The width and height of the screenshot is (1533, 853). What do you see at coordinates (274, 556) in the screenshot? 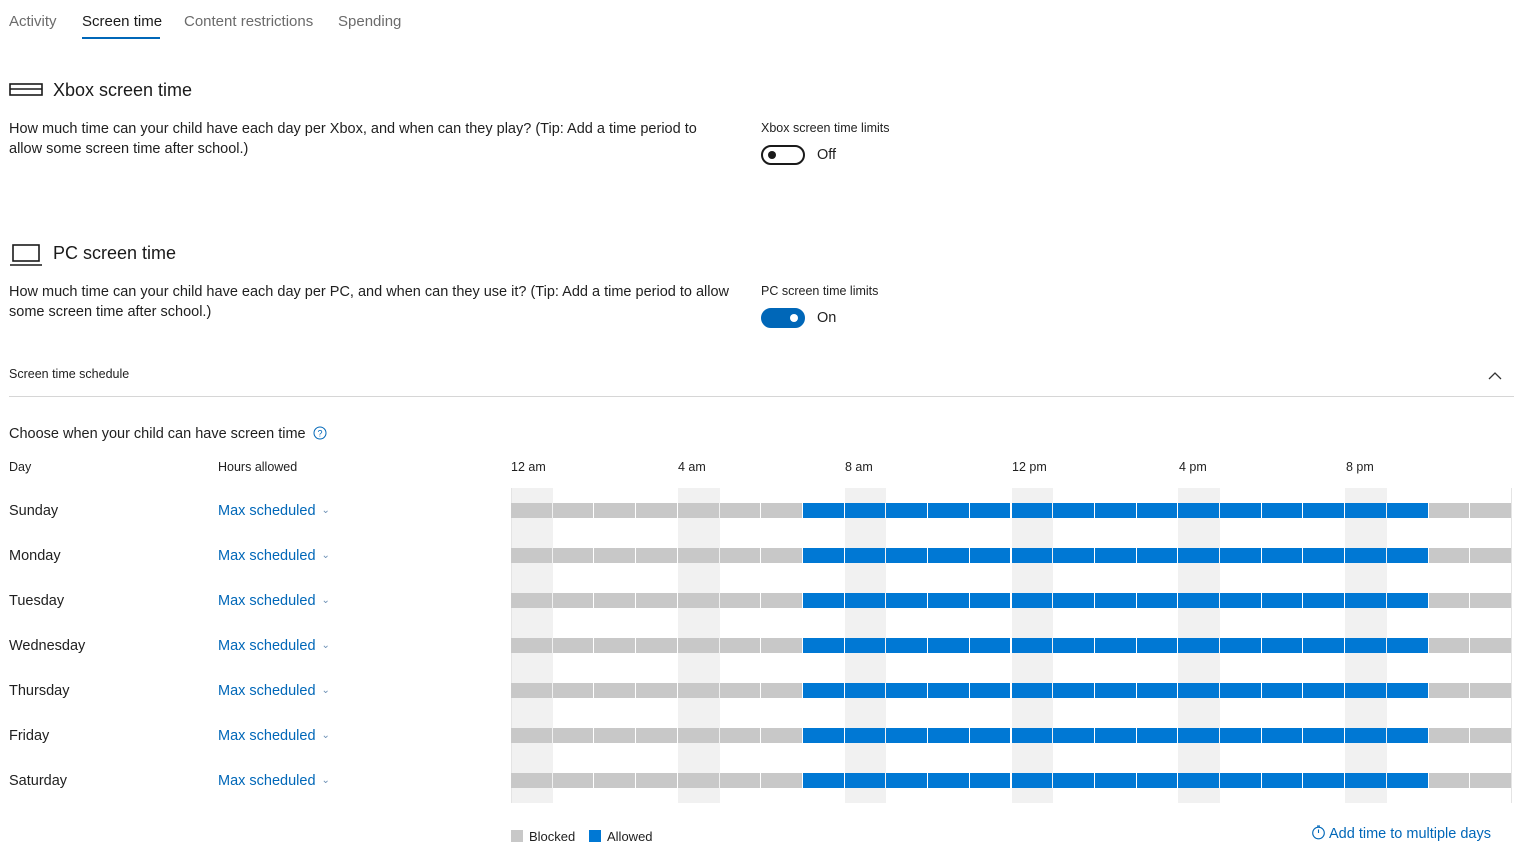
I see `hours-dropdown-monday: Max scheduled ⌄` at bounding box center [274, 556].